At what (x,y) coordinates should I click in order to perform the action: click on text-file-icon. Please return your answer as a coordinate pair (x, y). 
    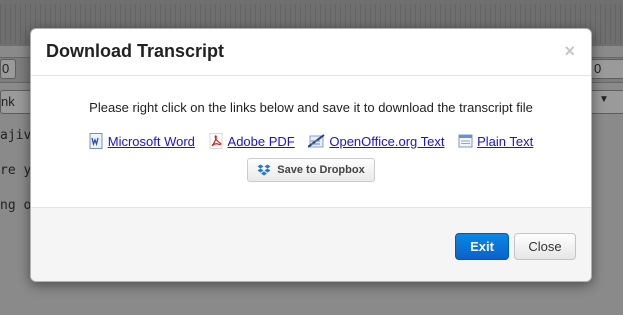
    Looking at the image, I should click on (465, 141).